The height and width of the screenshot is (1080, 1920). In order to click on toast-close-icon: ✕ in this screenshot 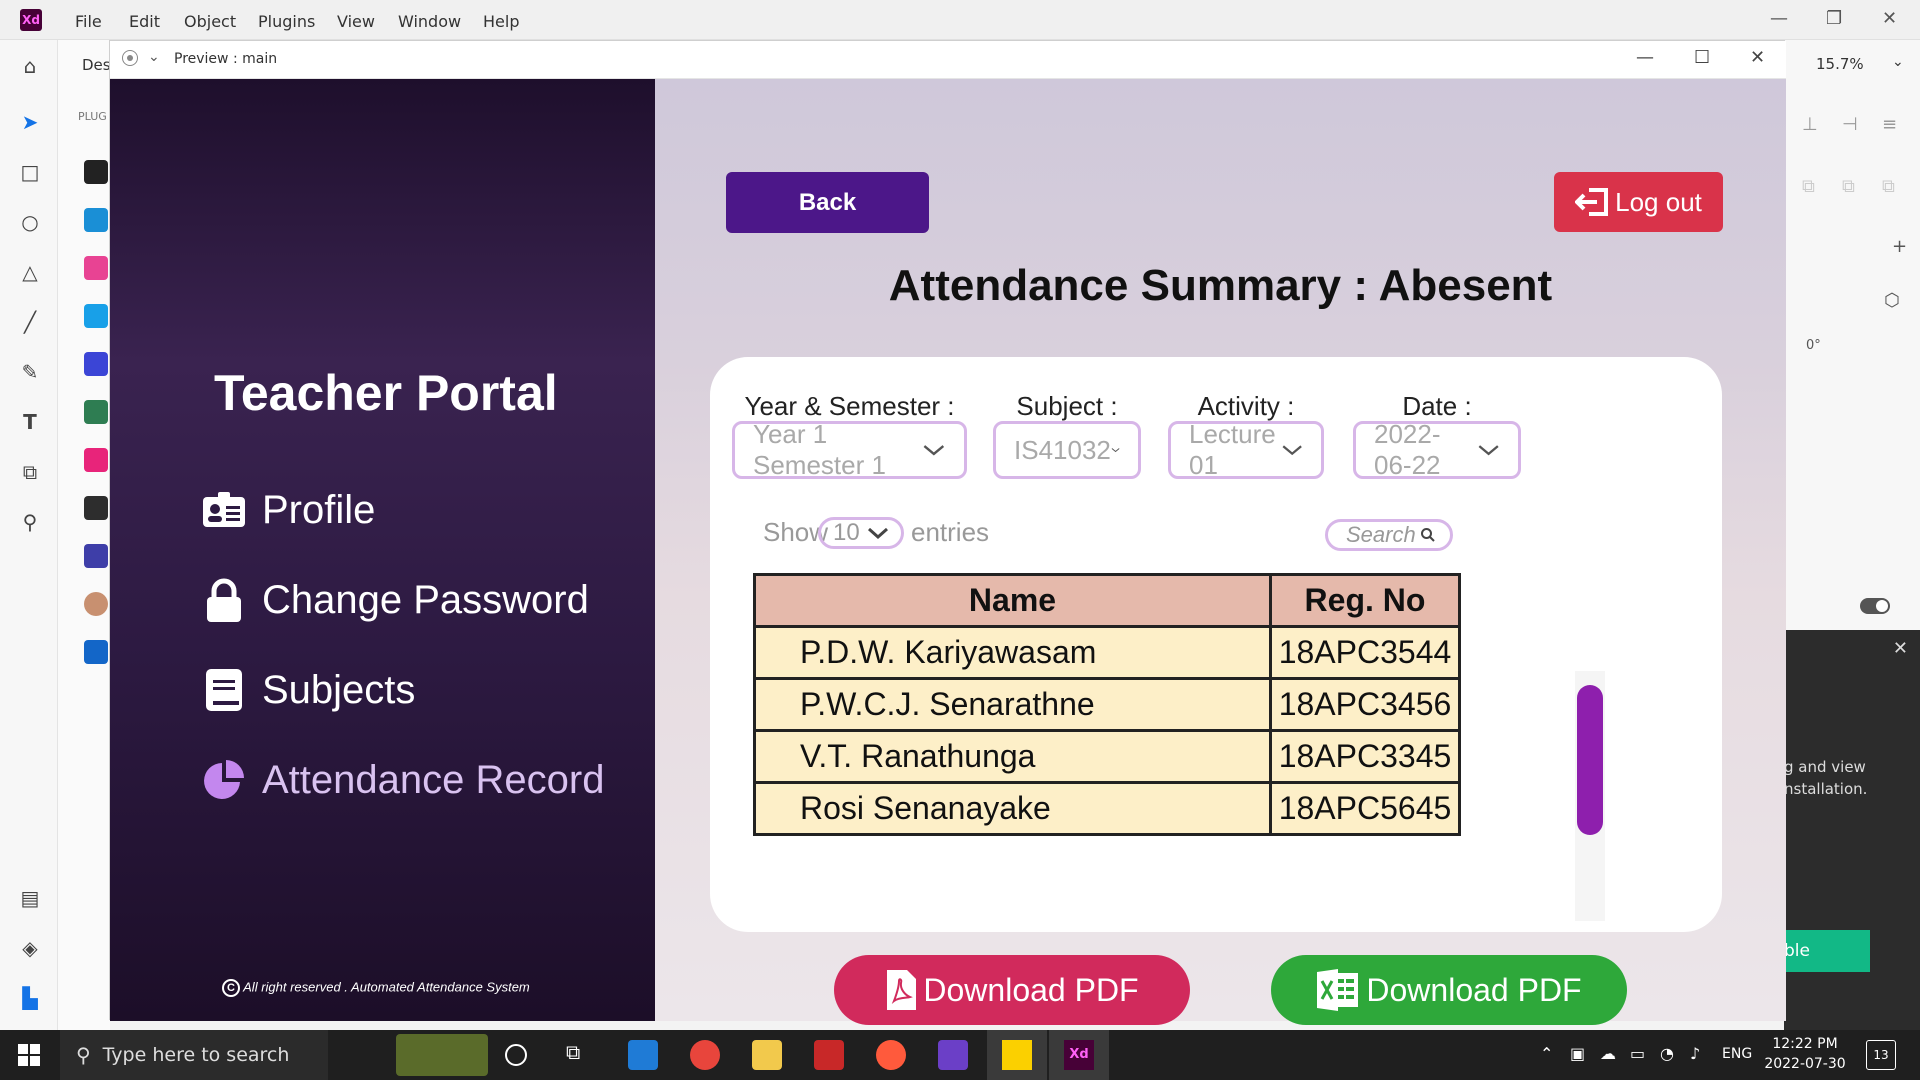, I will do `click(1900, 648)`.